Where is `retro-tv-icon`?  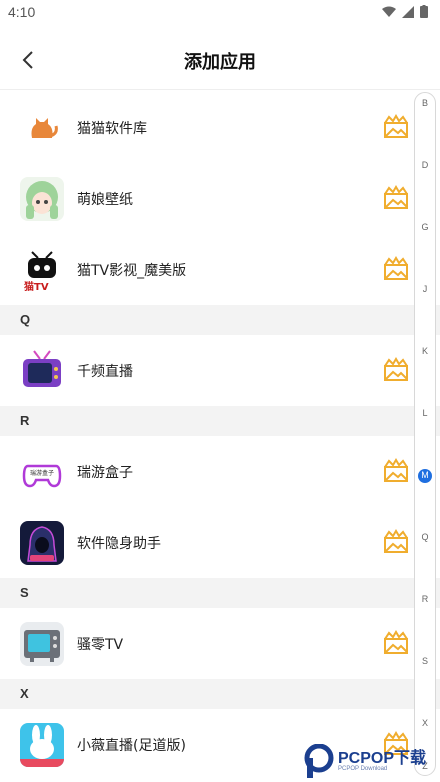 retro-tv-icon is located at coordinates (42, 371).